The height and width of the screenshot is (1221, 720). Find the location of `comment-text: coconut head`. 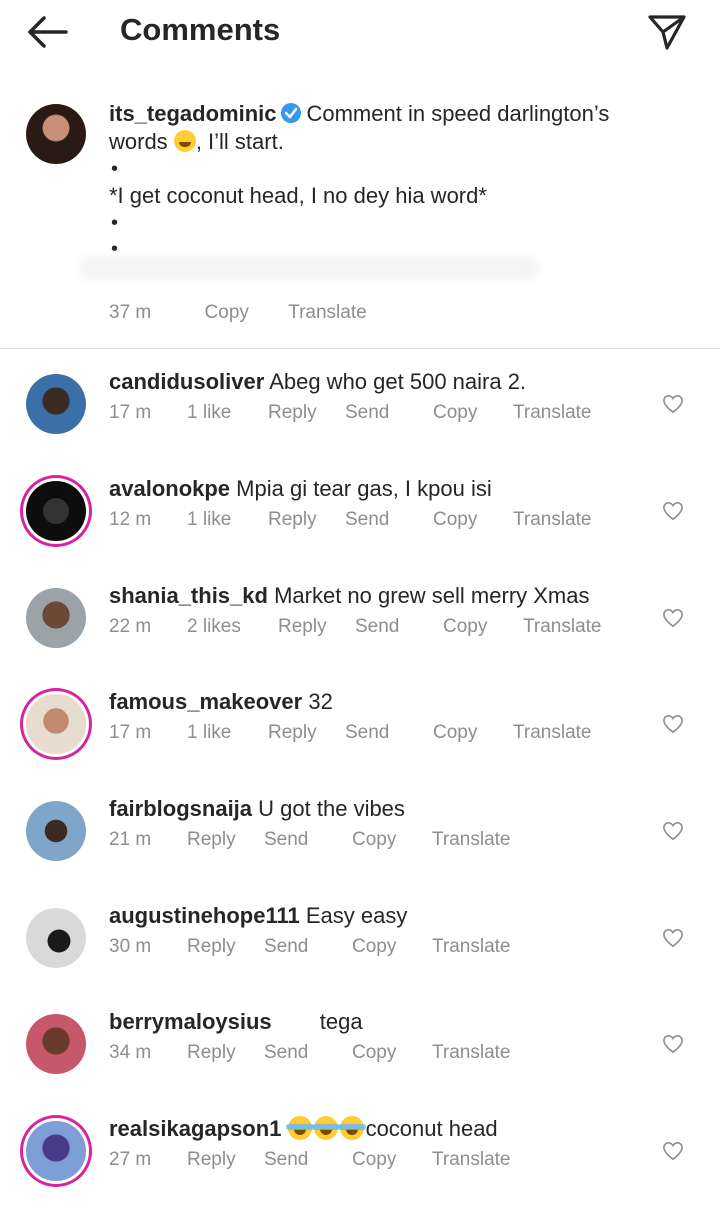

comment-text: coconut head is located at coordinates (431, 1128).